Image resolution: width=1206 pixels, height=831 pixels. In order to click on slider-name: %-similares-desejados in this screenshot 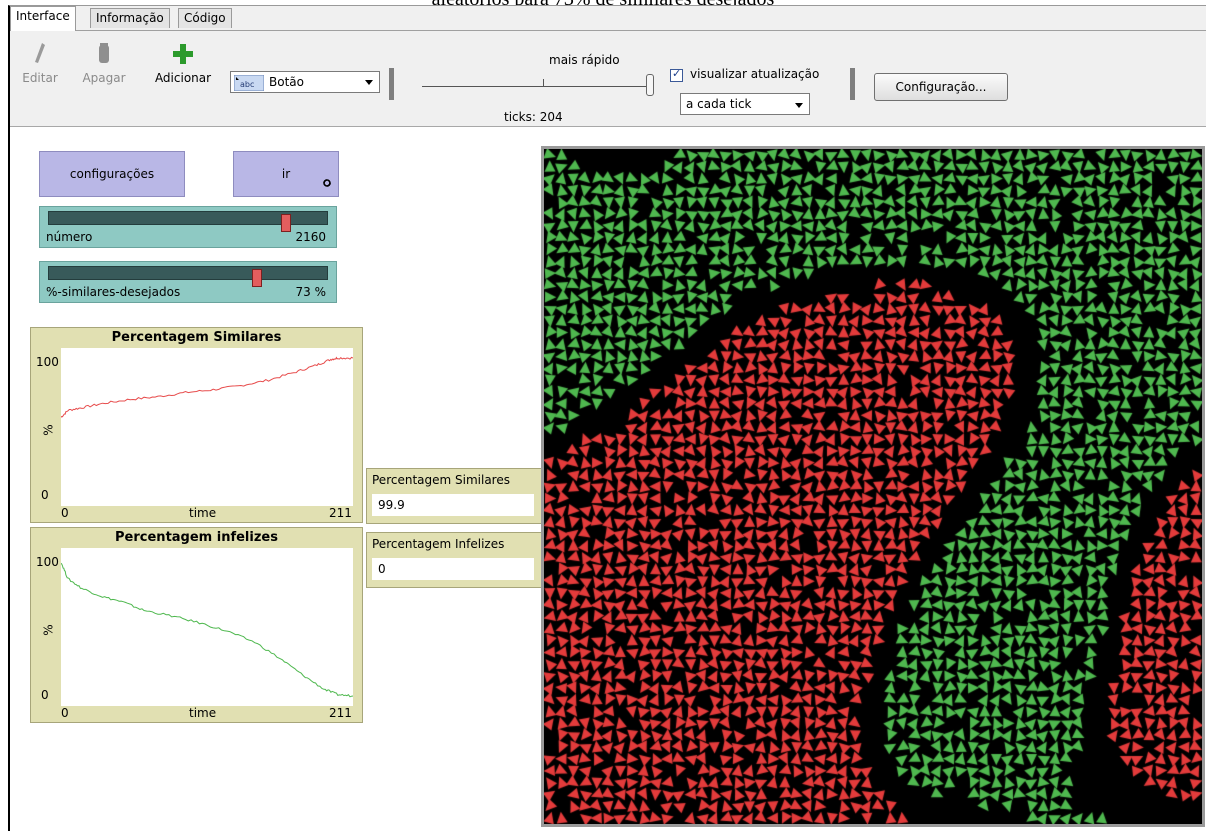, I will do `click(113, 292)`.